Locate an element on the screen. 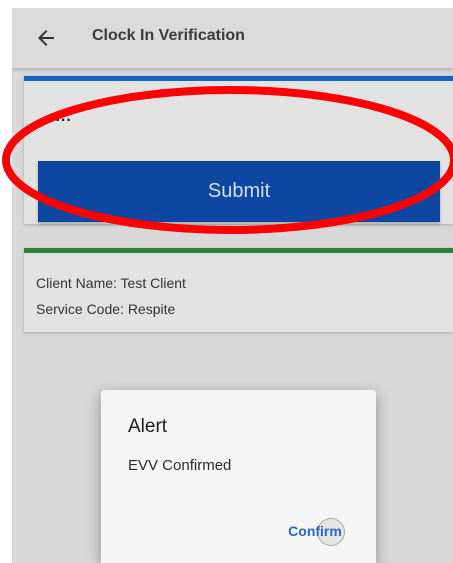 This screenshot has height=563, width=453. dialog-title: Alert is located at coordinates (148, 426).